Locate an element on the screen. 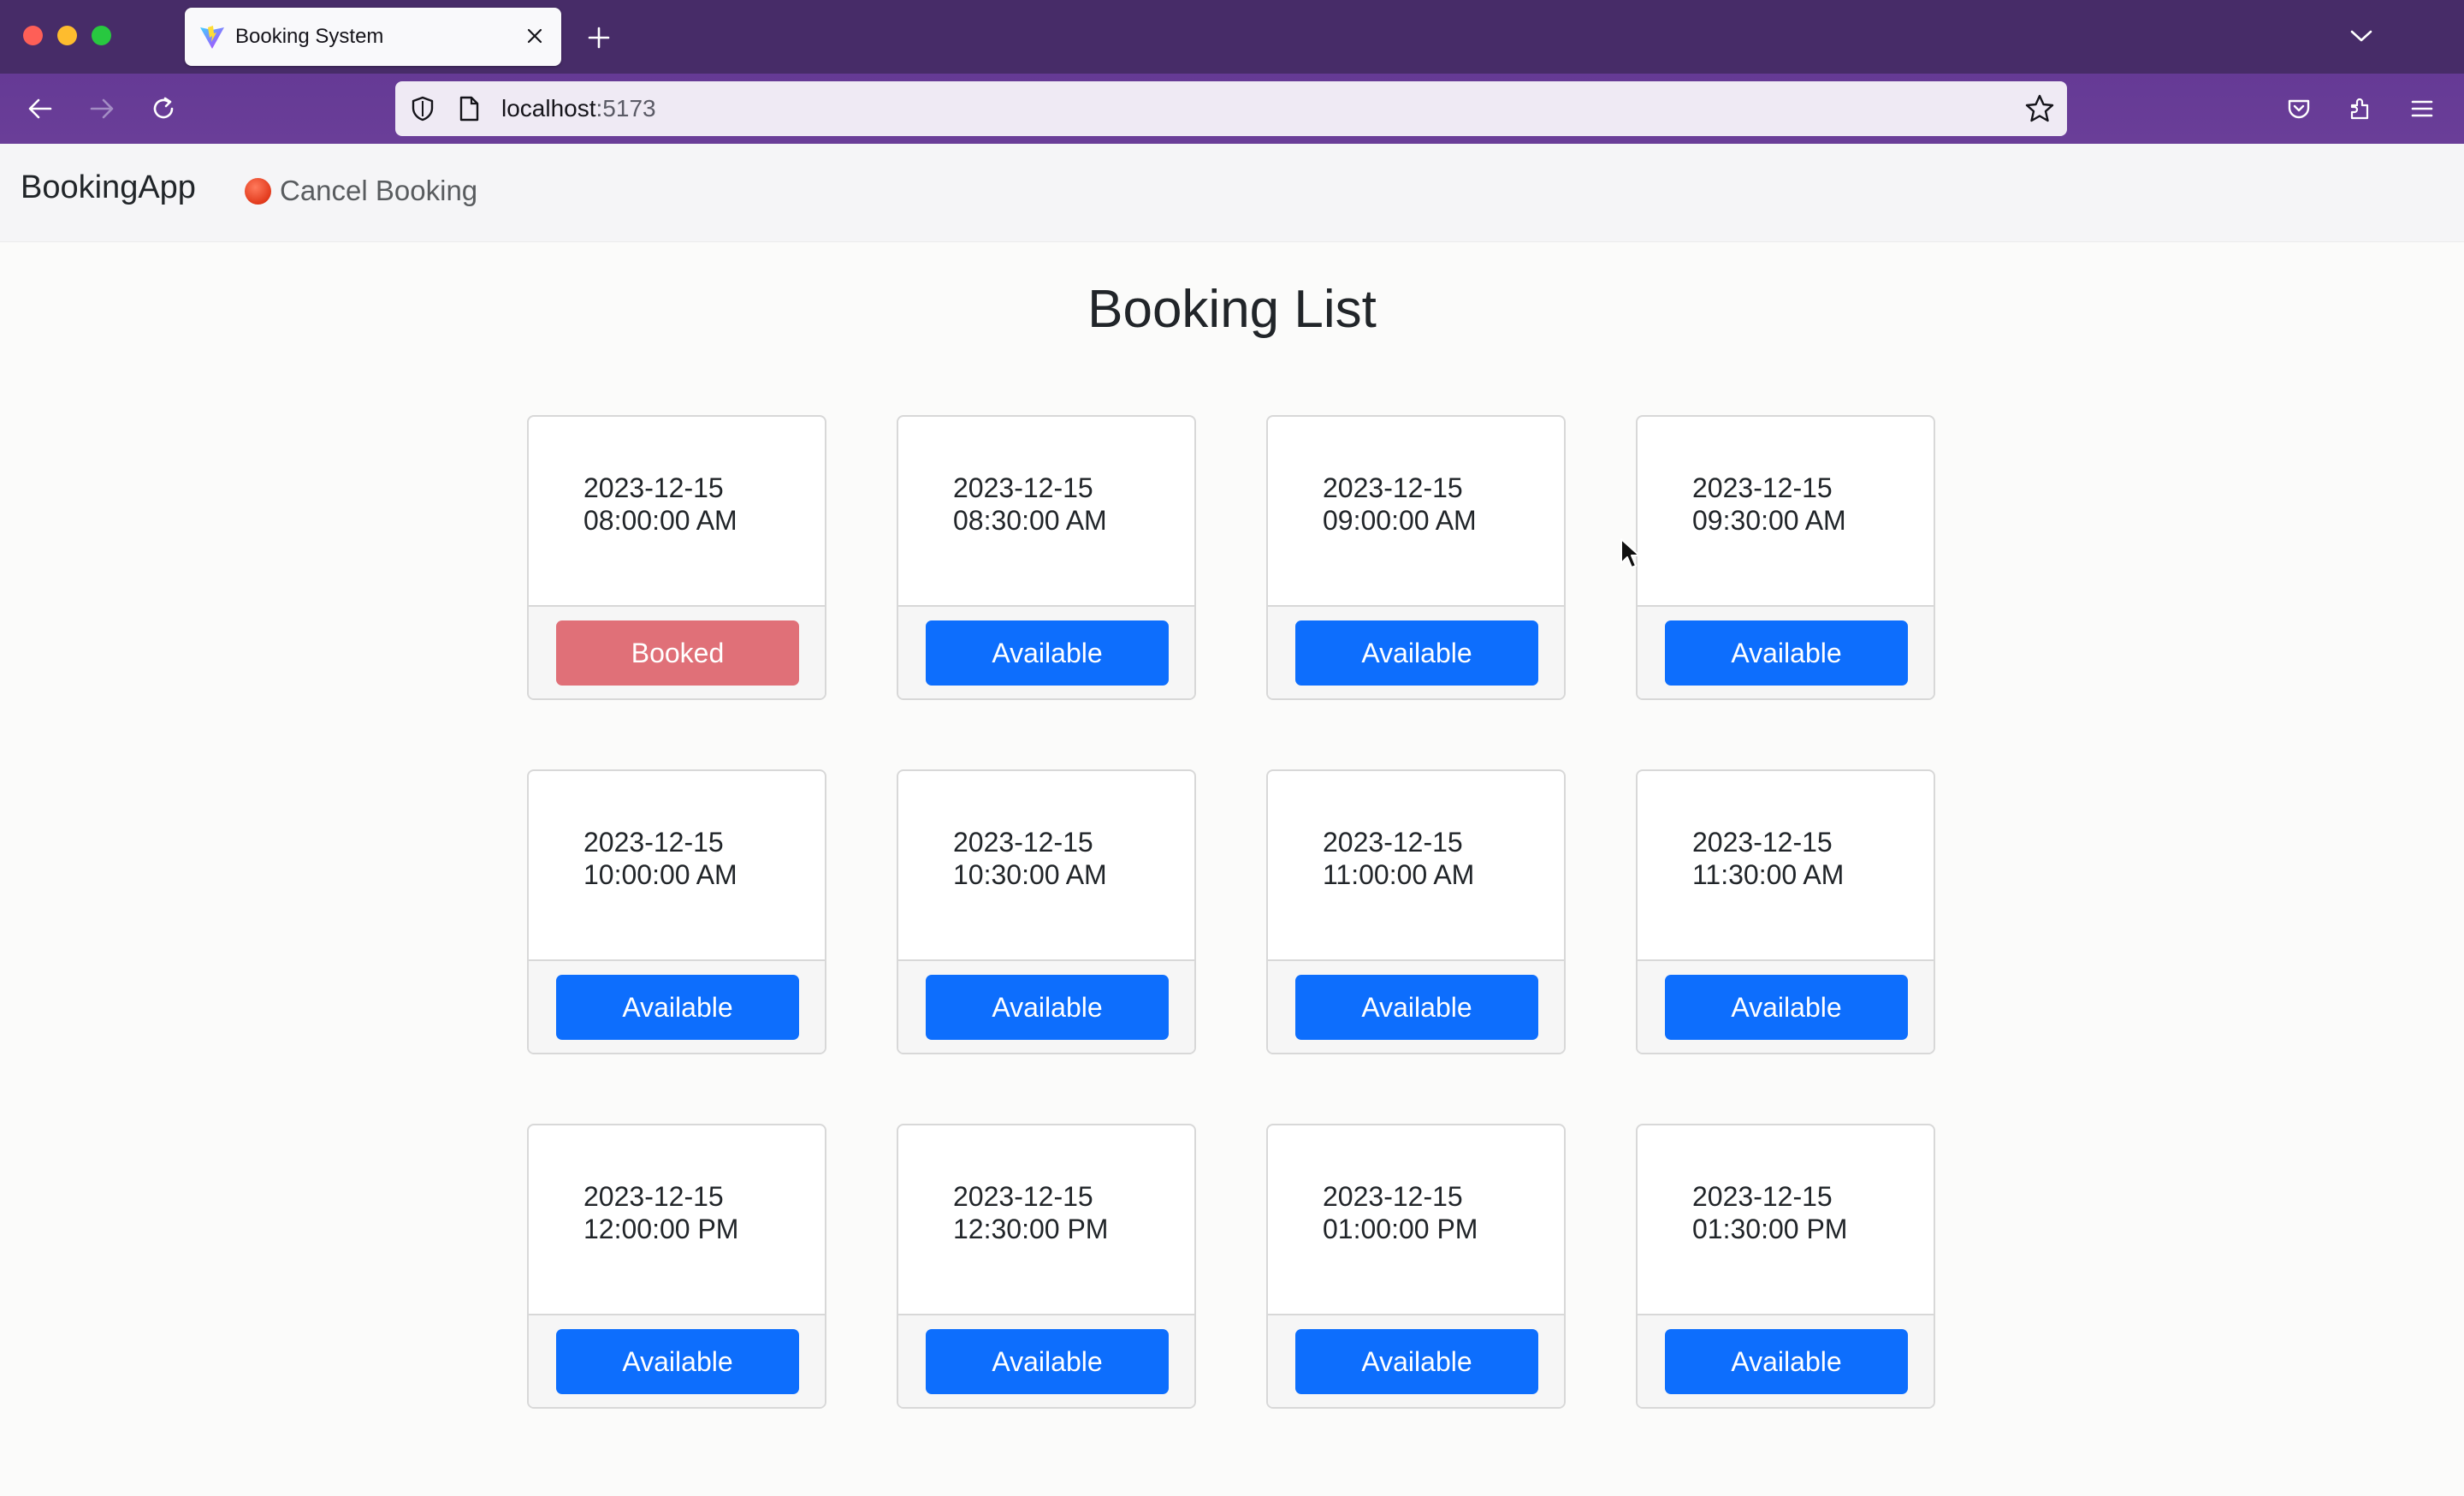 This screenshot has width=2464, height=1496. window-zoom-button is located at coordinates (101, 35).